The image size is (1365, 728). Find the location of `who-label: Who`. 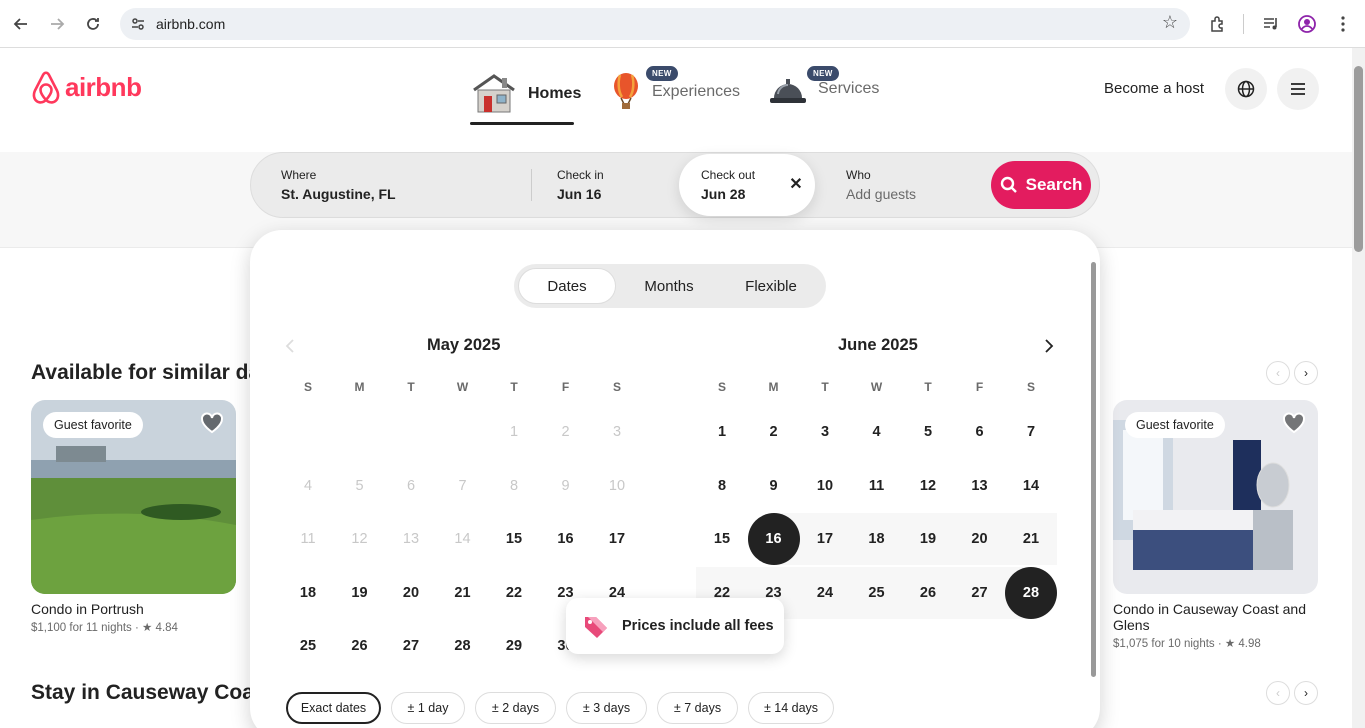

who-label: Who is located at coordinates (858, 175).